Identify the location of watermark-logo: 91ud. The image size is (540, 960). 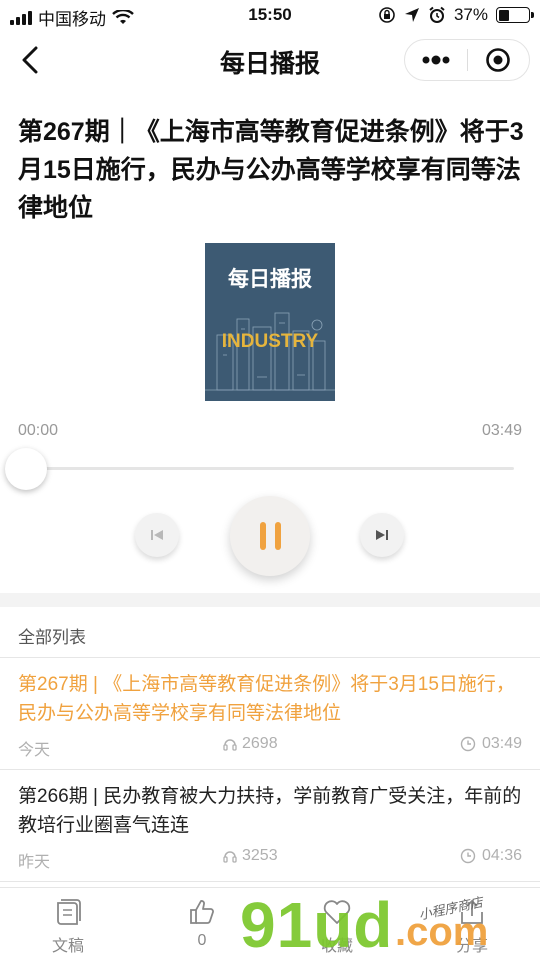
(317, 924).